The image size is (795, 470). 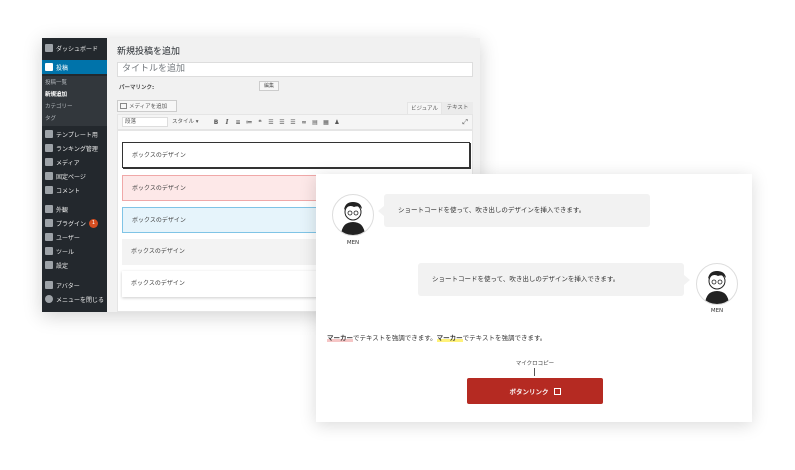 I want to click on sidebar-item-ranking: ランキング管理, so click(x=74, y=148).